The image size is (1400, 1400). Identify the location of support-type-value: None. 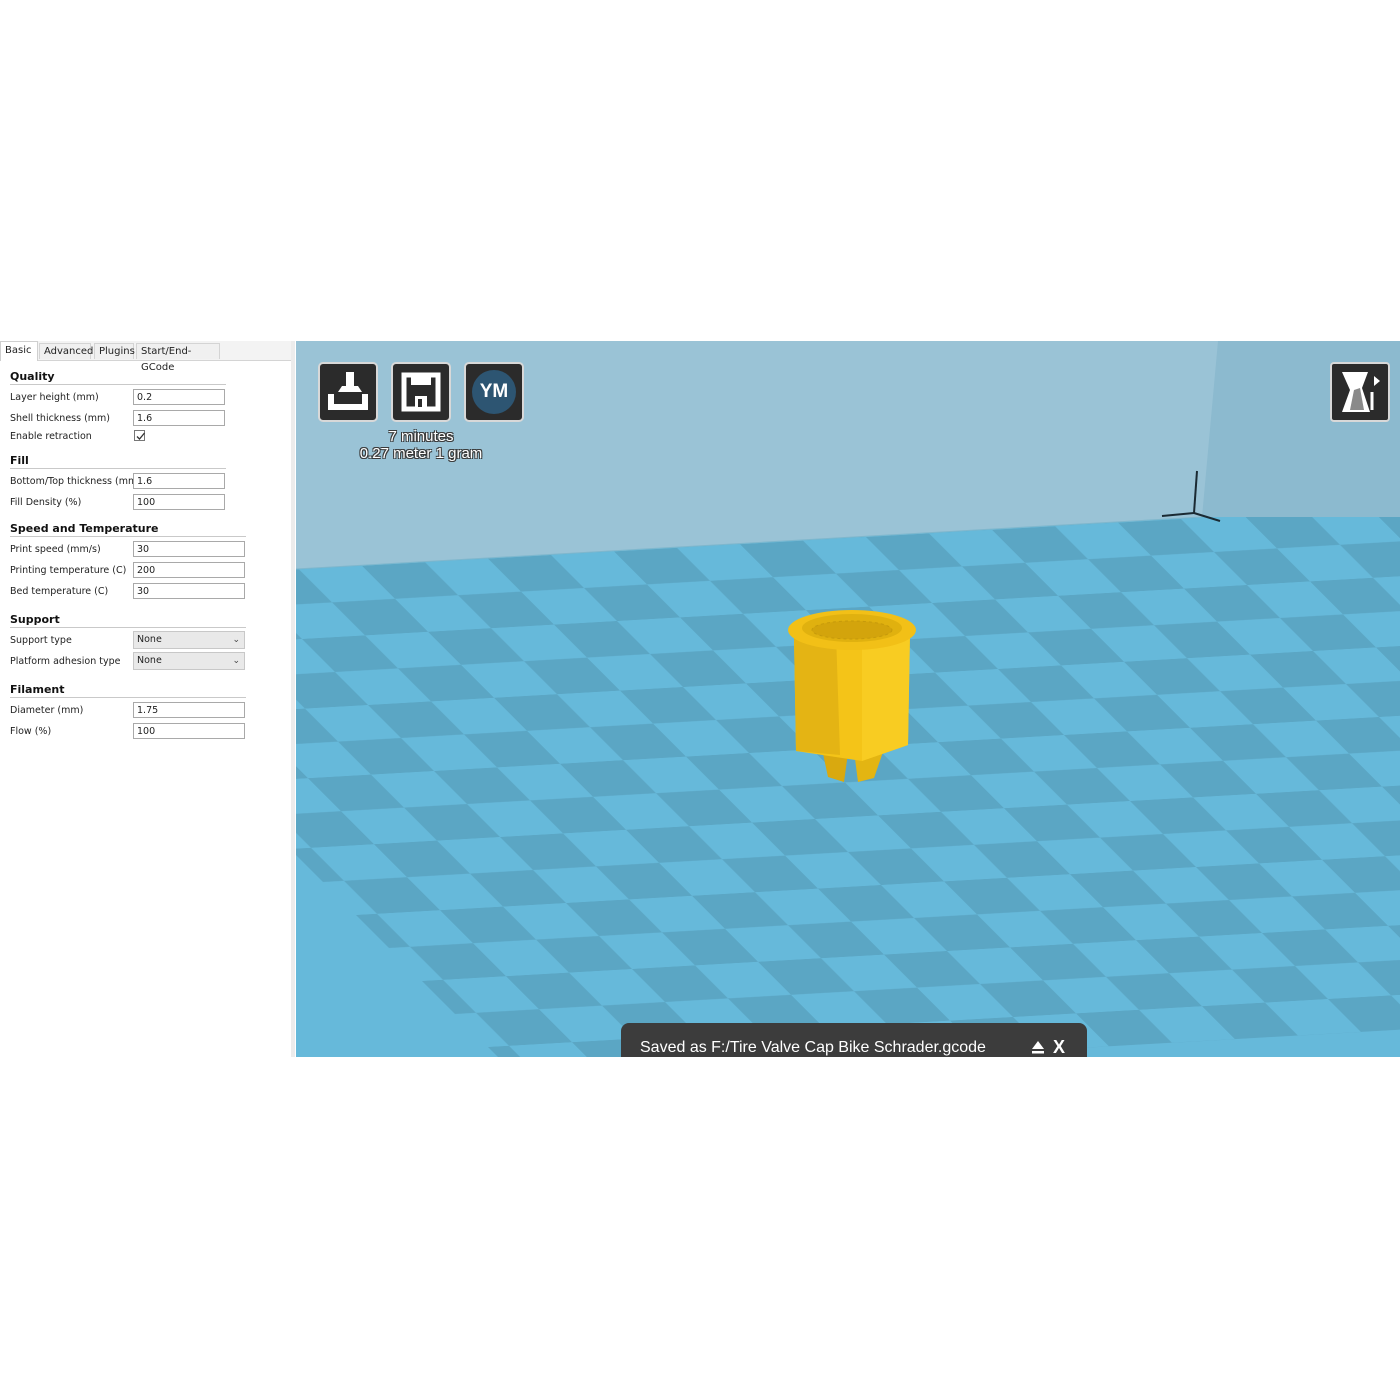
(149, 639).